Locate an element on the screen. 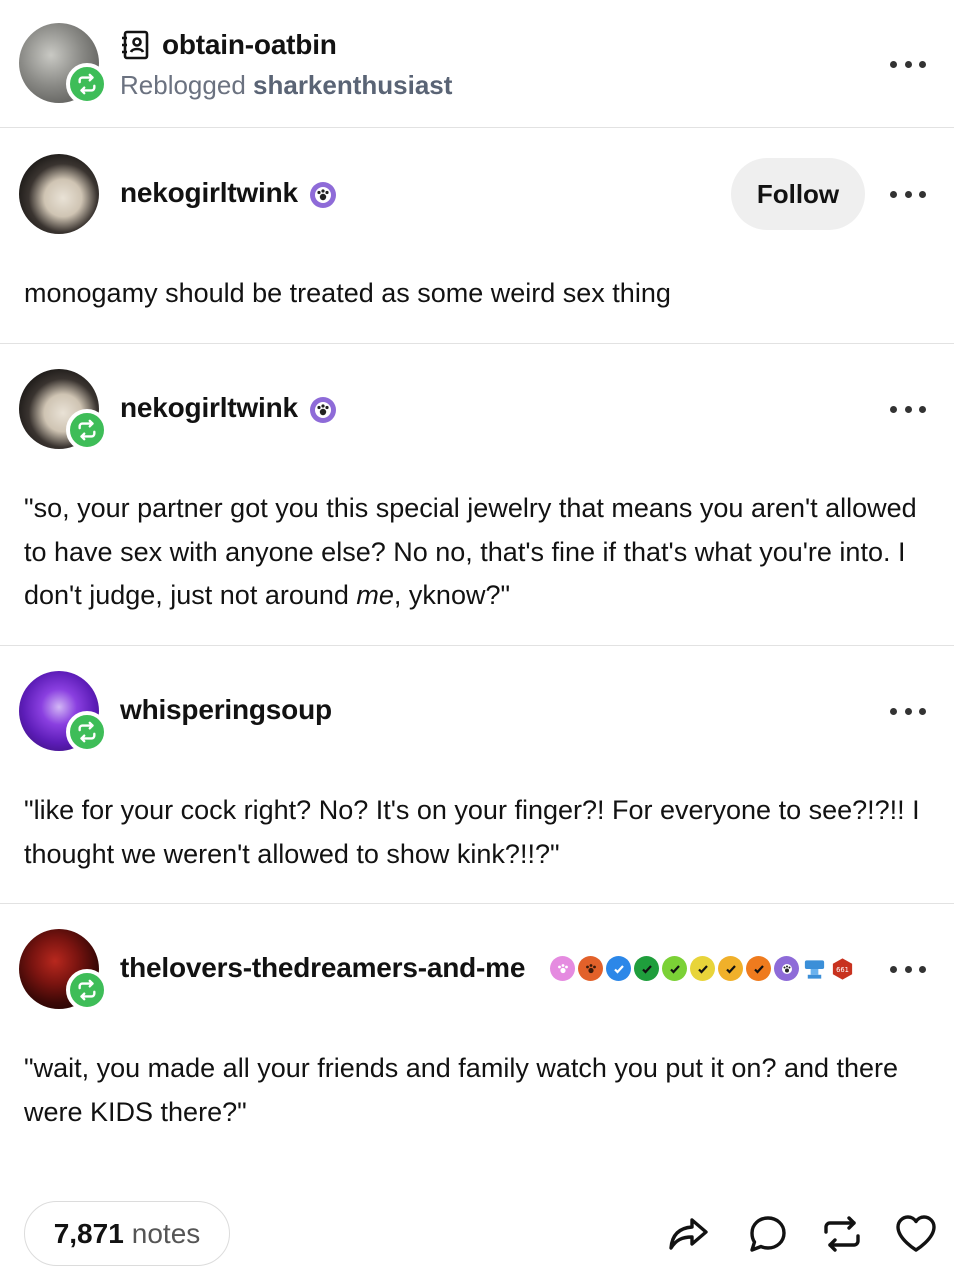  post-body-text-end: , yknow?" is located at coordinates (452, 595).